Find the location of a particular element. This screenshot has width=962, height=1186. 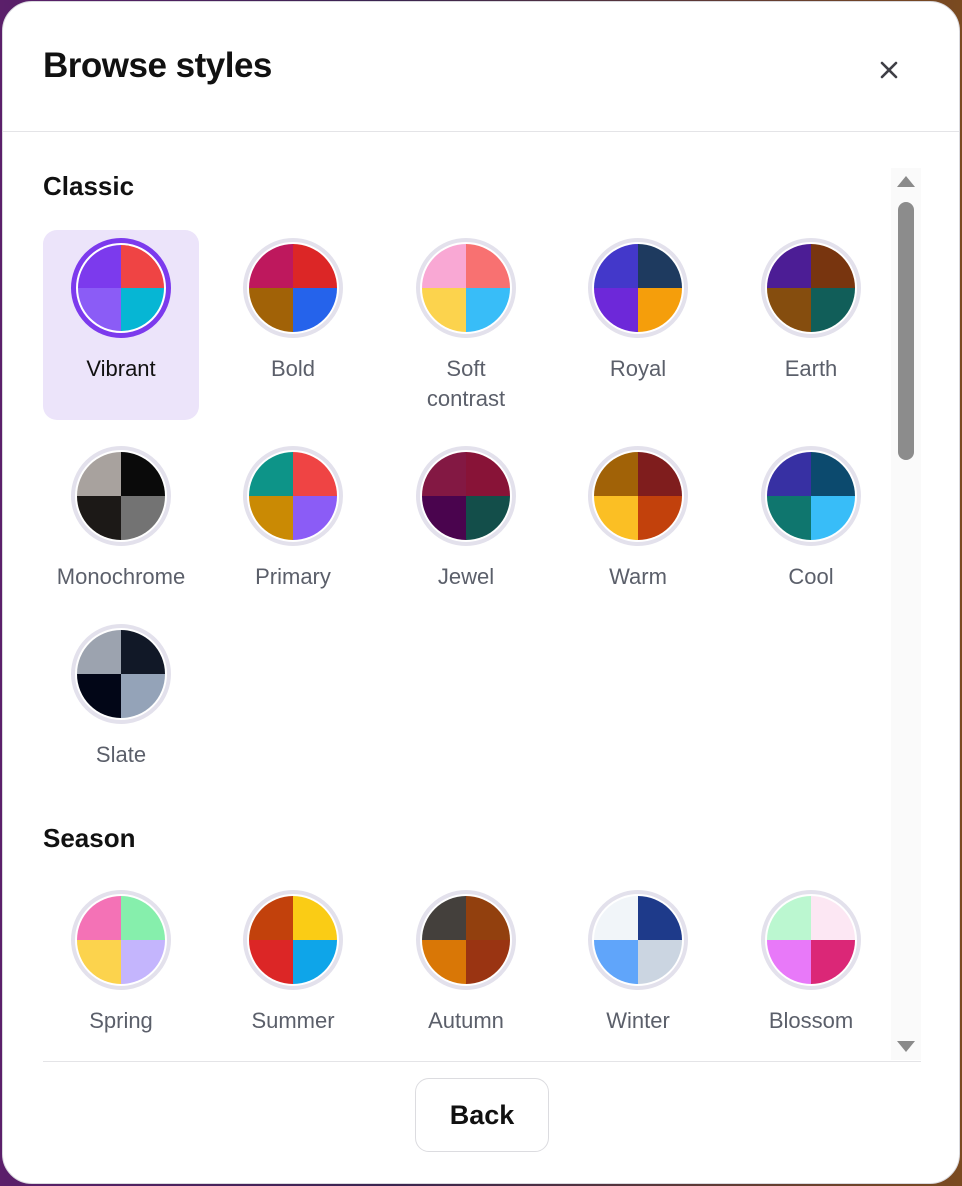

style-option-monochrome: Monochrome is located at coordinates (121, 533).